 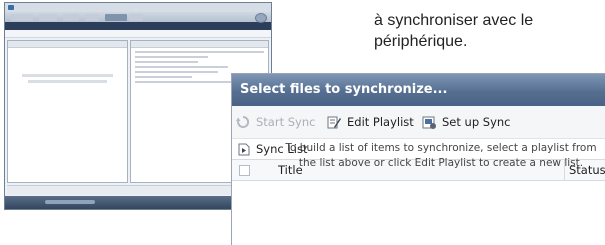 What do you see at coordinates (454, 20) in the screenshot?
I see `caption-line: à synchroniser avec le` at bounding box center [454, 20].